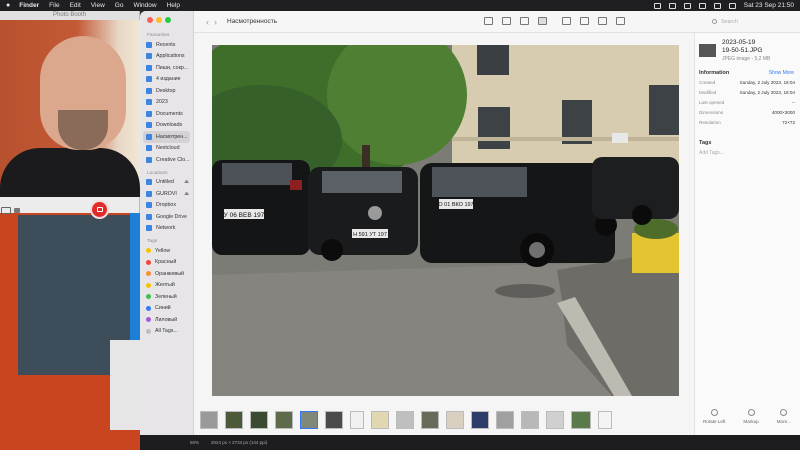  I want to click on sidebar-item-fav-5: 2023, so click(166, 103).